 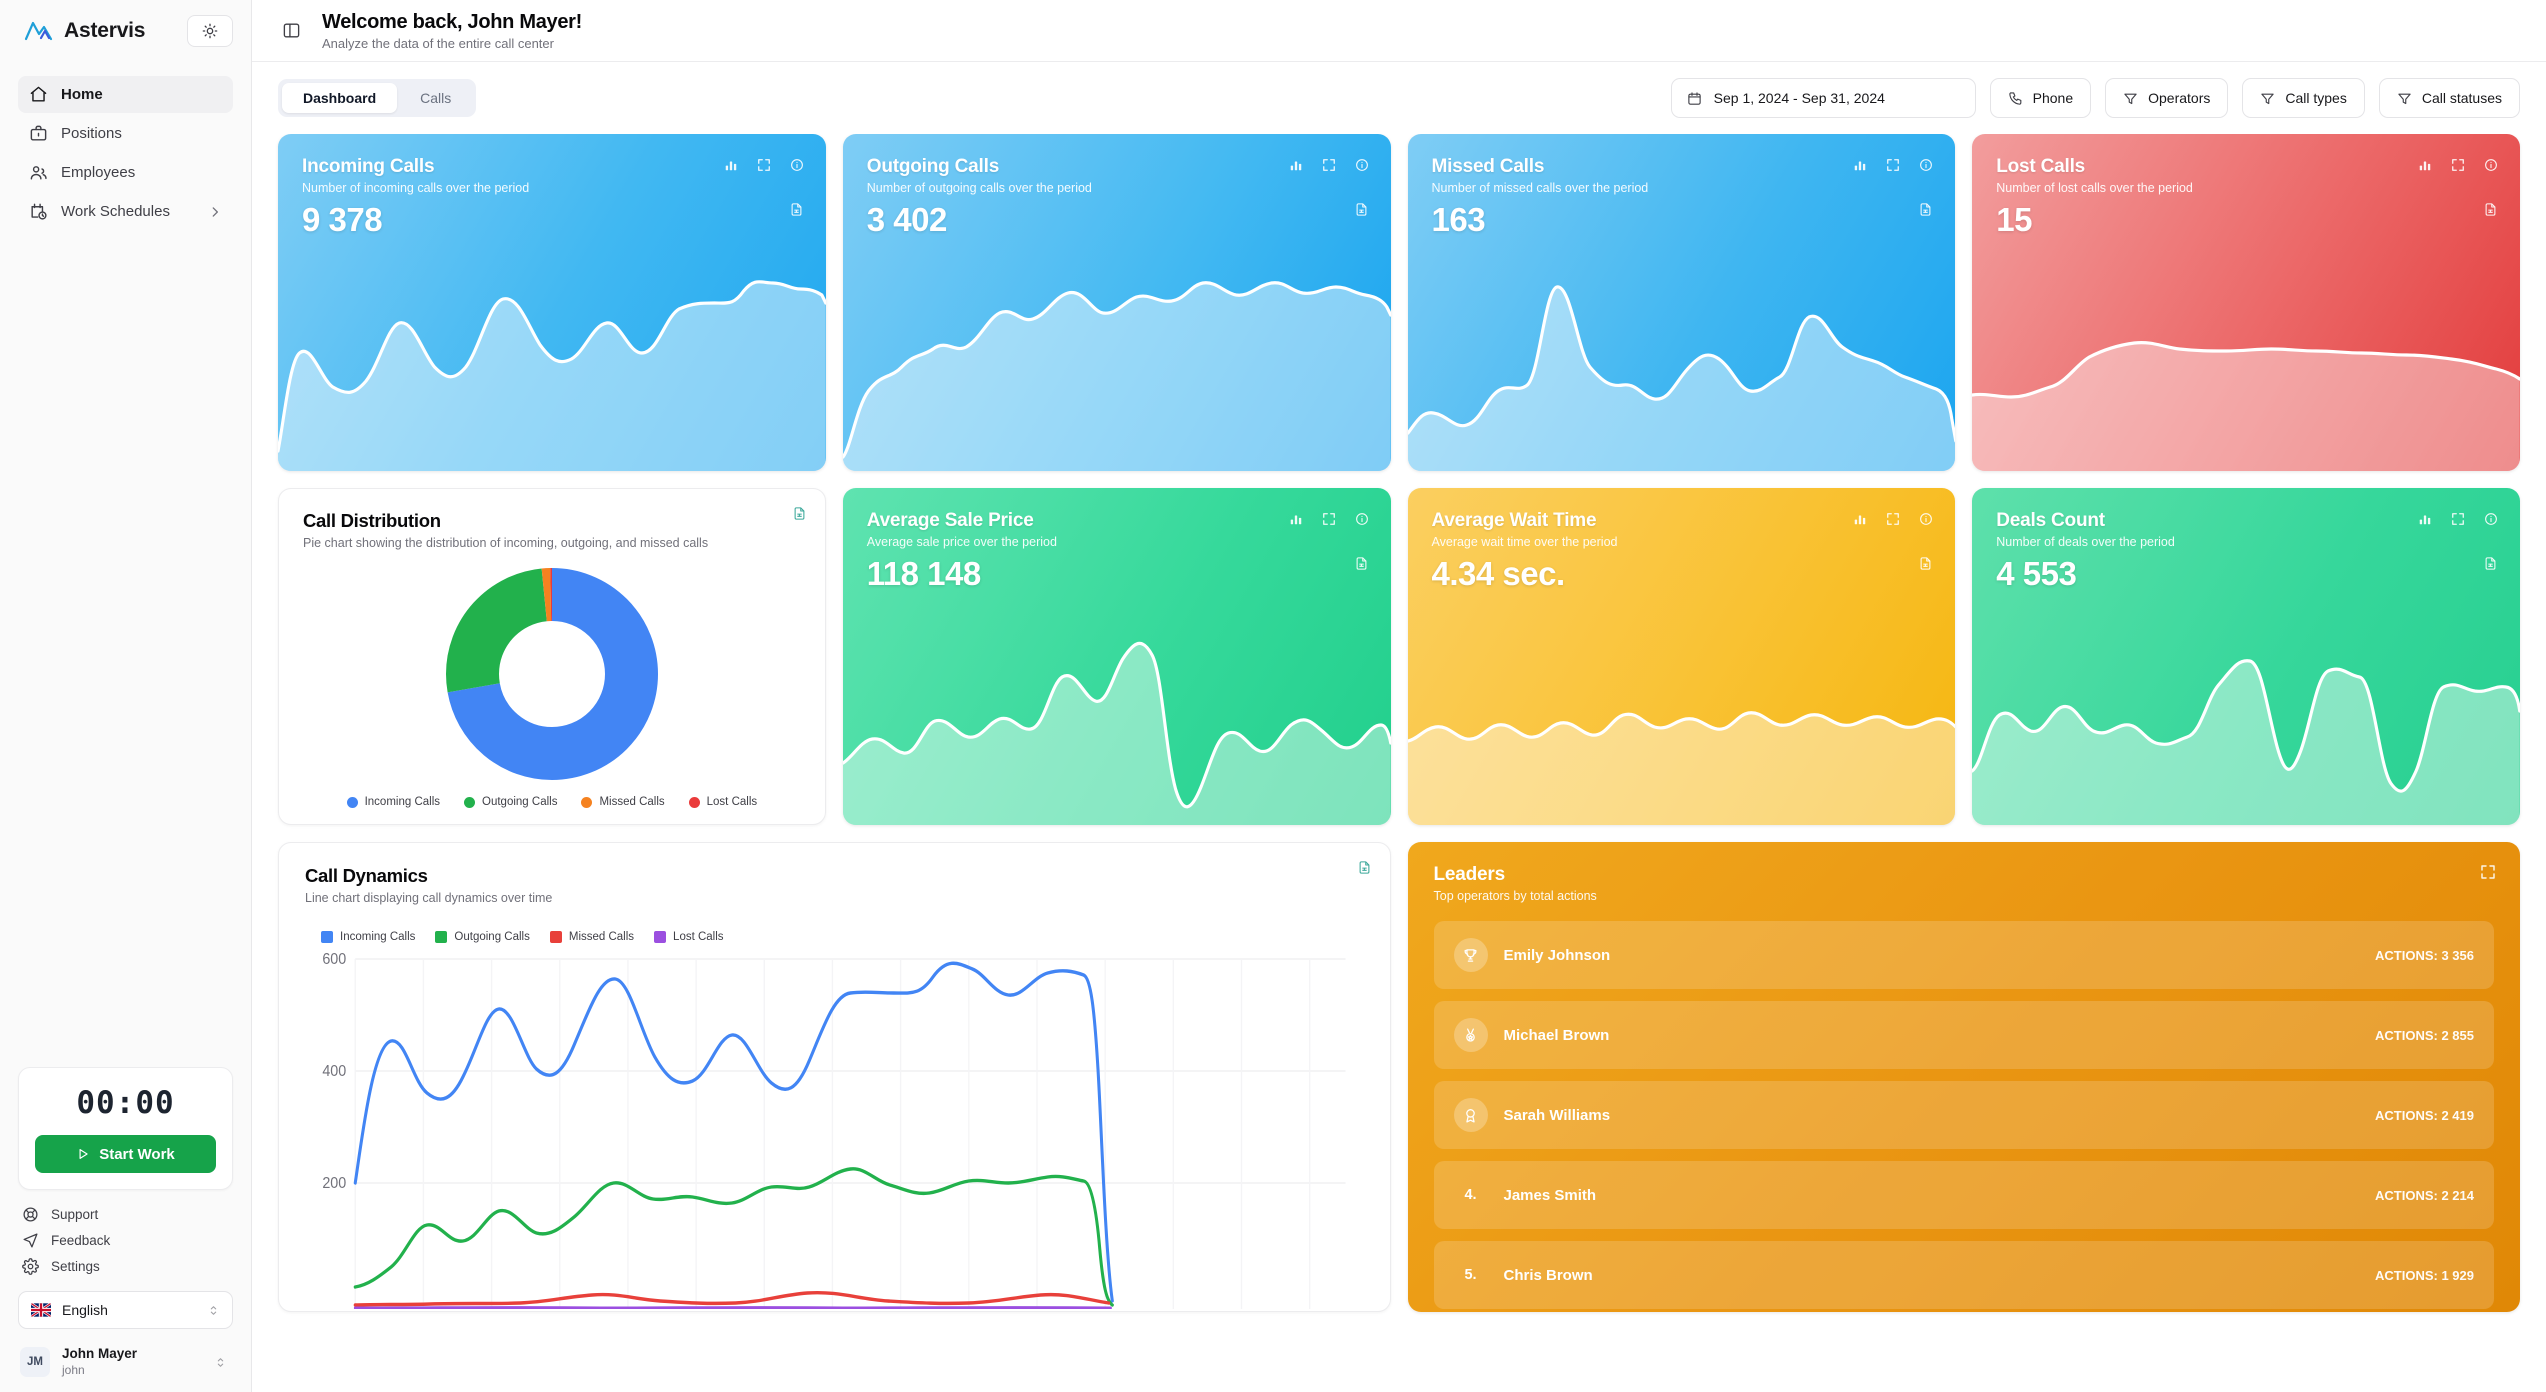 What do you see at coordinates (215, 211) in the screenshot?
I see `chevron-right-icon` at bounding box center [215, 211].